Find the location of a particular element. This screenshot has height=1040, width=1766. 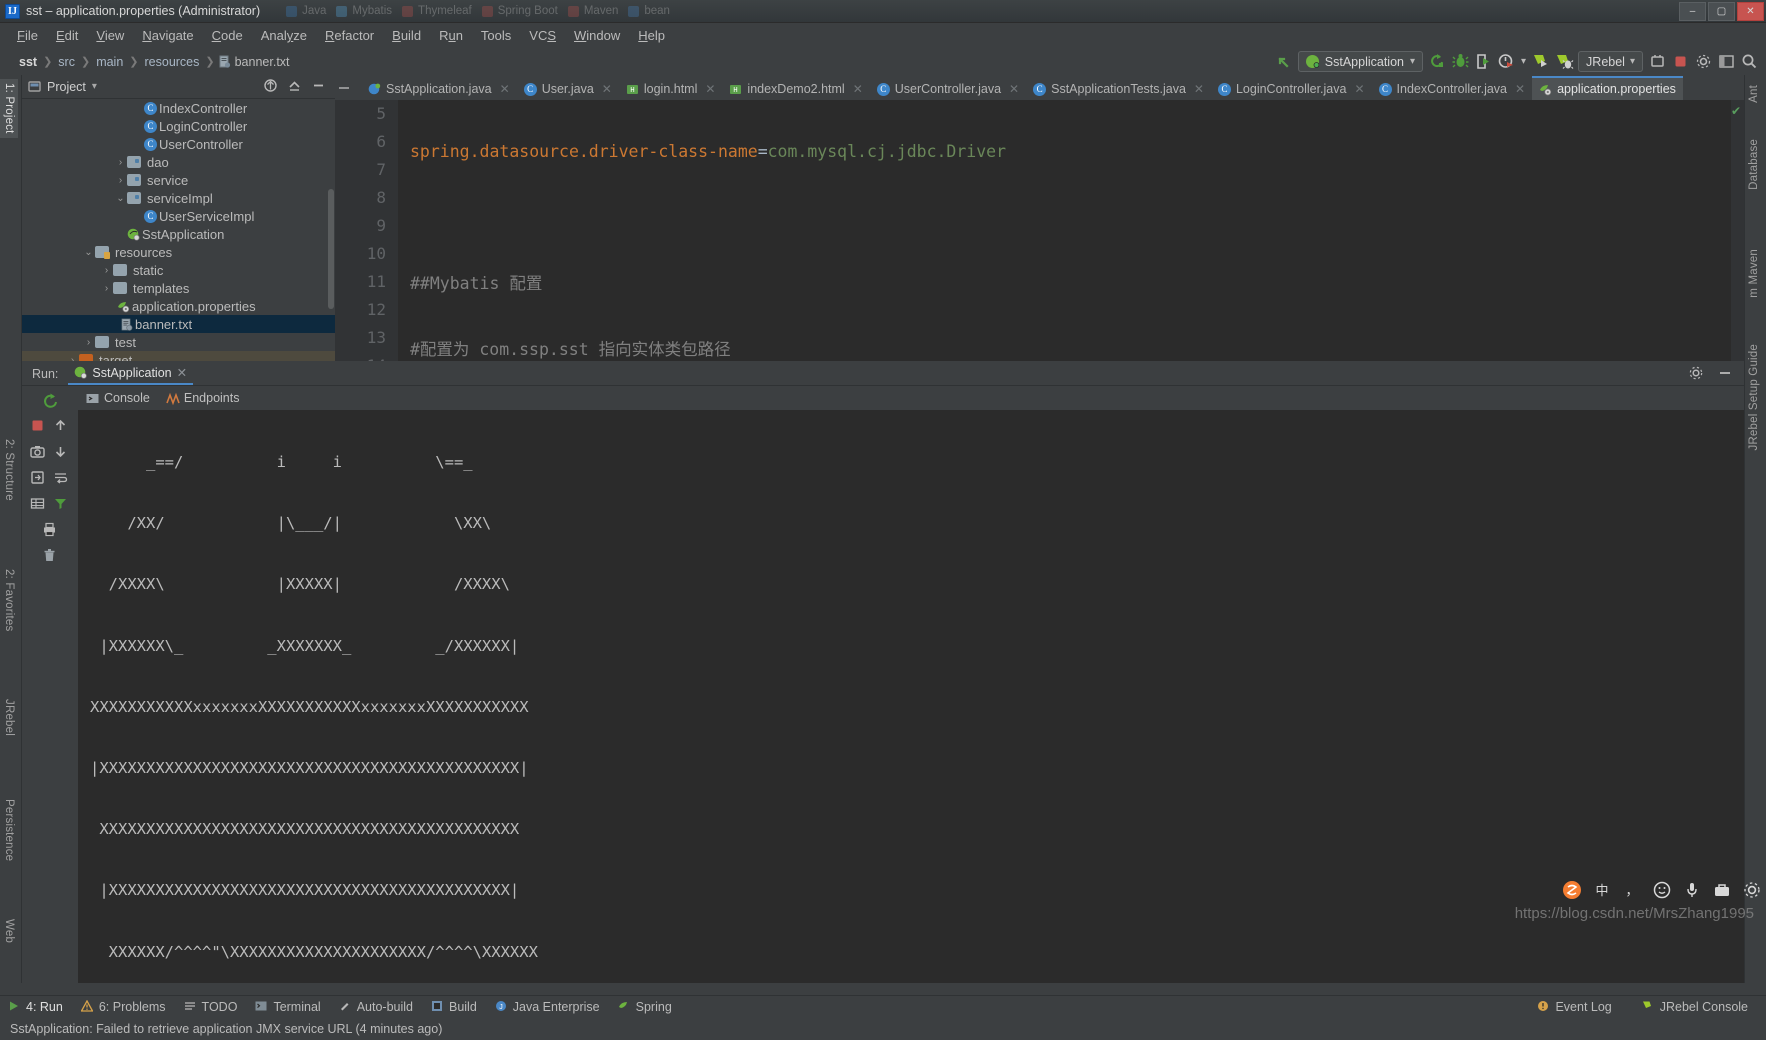

run-tab-sstapplication: SstApplication ✕ is located at coordinates (131, 373).